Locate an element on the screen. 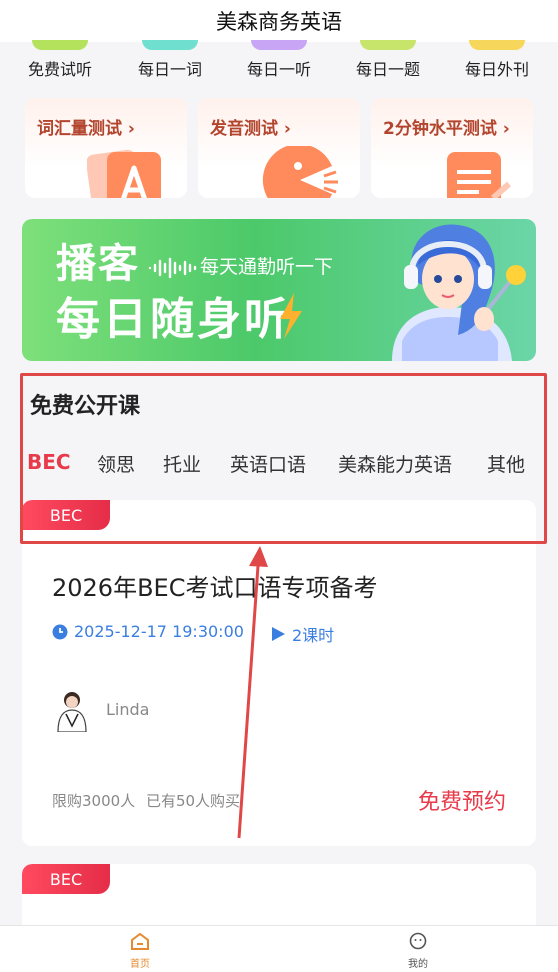 The image size is (558, 972). daily-listen-icon is located at coordinates (279, 45).